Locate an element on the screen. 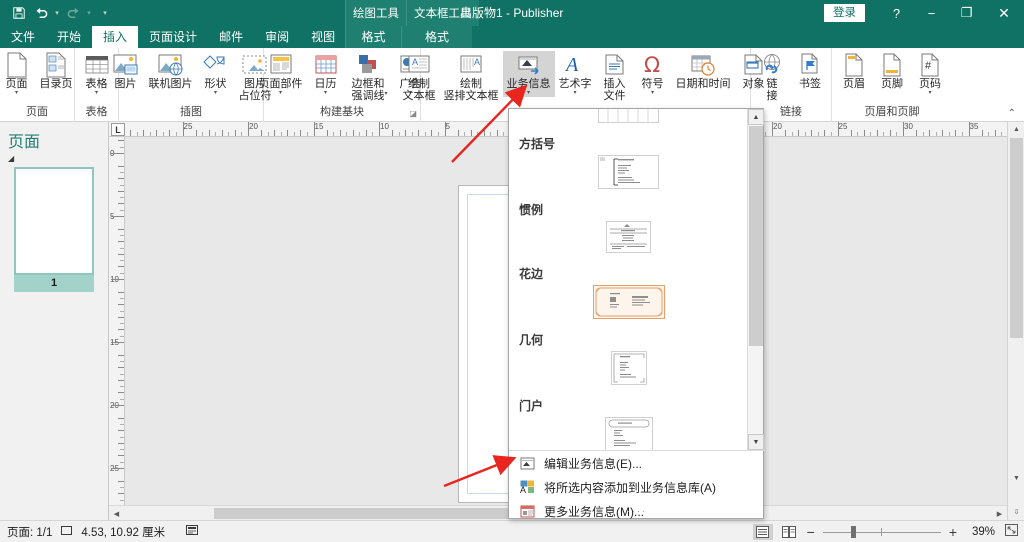 This screenshot has width=1024, height=542. gallery-thumbnail is located at coordinates (628, 116).